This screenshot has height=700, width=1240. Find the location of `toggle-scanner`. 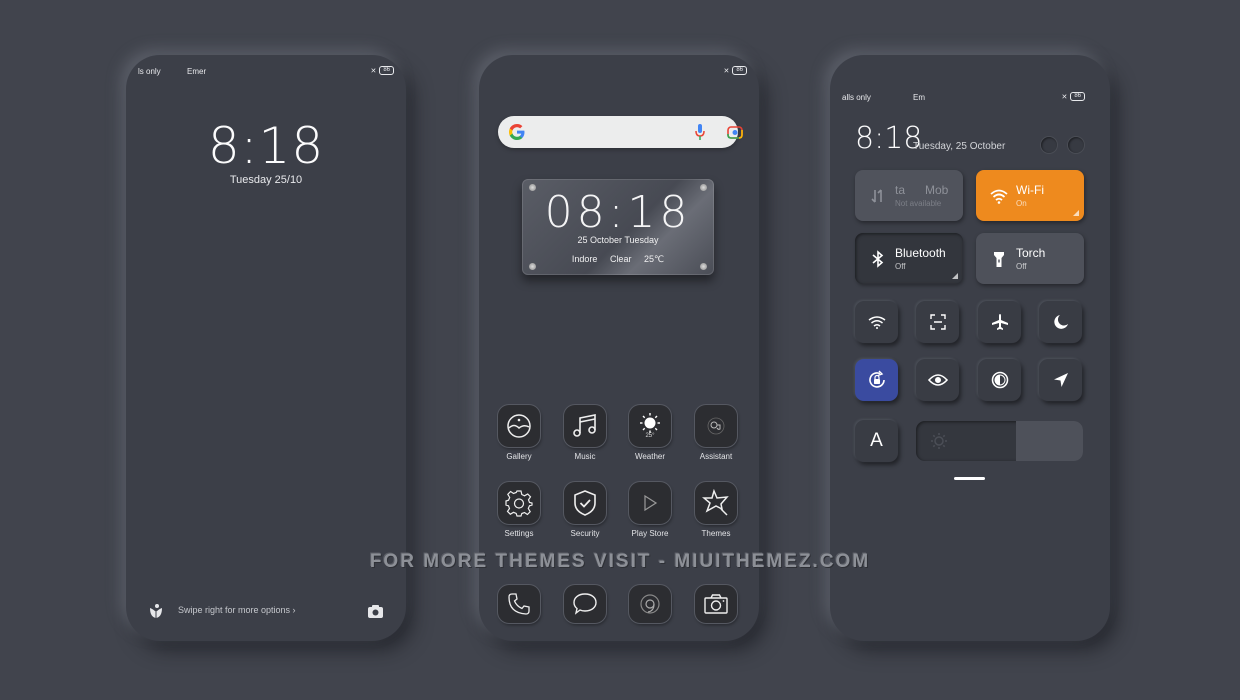

toggle-scanner is located at coordinates (937, 322).